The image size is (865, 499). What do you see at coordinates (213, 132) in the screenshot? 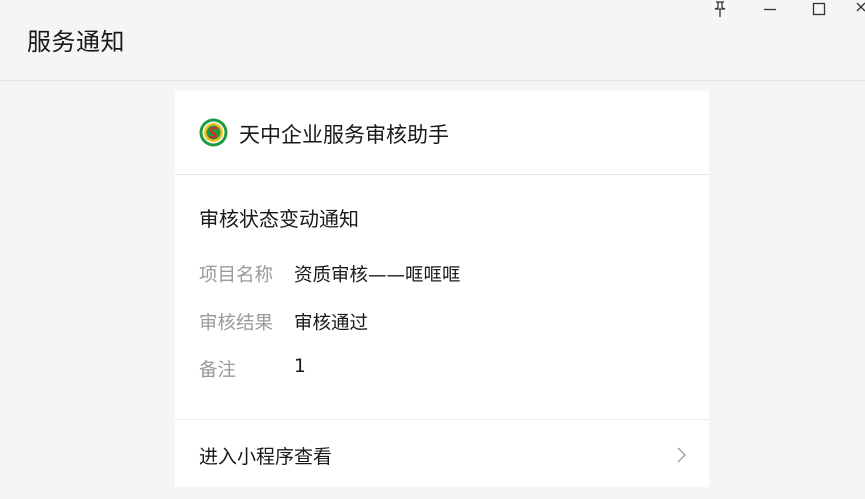
I see `service-logo-icon` at bounding box center [213, 132].